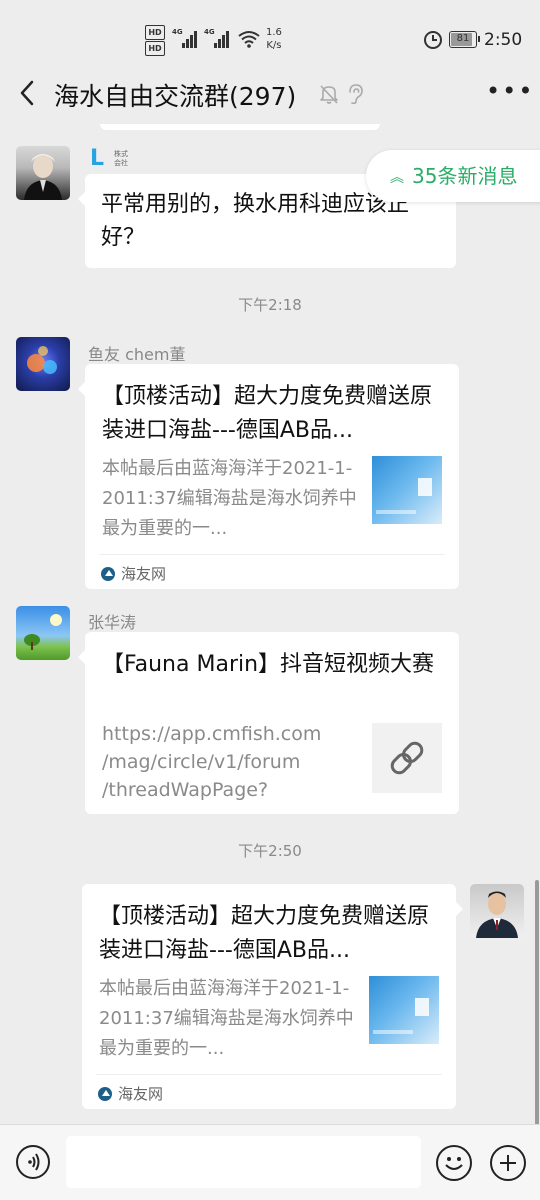 This screenshot has height=1200, width=540. What do you see at coordinates (268, 664) in the screenshot?
I see `card-title: 【Fauna Marin】抖音短视频大赛` at bounding box center [268, 664].